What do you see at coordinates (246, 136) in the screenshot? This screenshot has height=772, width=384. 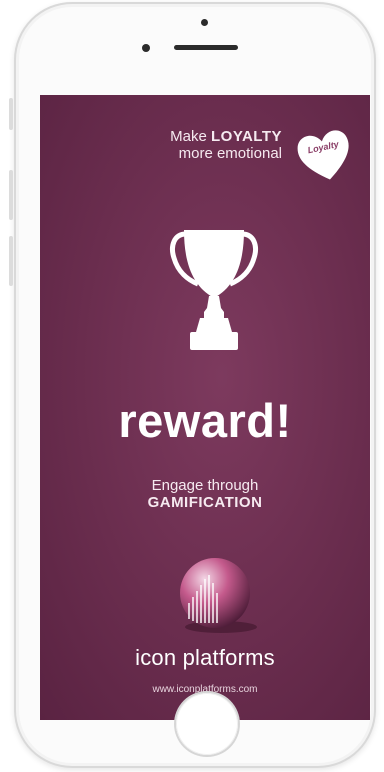 I see `tagline-loyalty: LOYALTY` at bounding box center [246, 136].